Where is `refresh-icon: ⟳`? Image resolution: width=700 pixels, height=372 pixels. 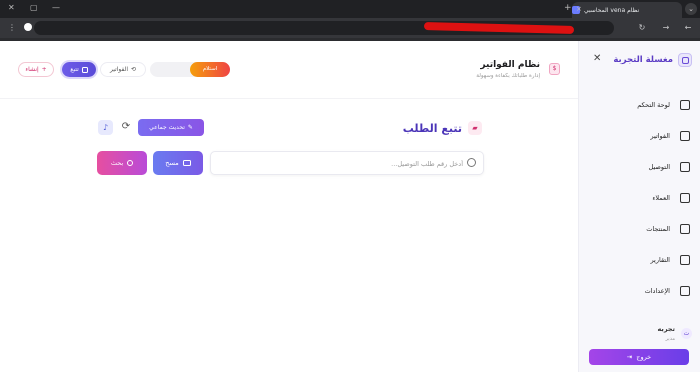 refresh-icon: ⟳ is located at coordinates (126, 126).